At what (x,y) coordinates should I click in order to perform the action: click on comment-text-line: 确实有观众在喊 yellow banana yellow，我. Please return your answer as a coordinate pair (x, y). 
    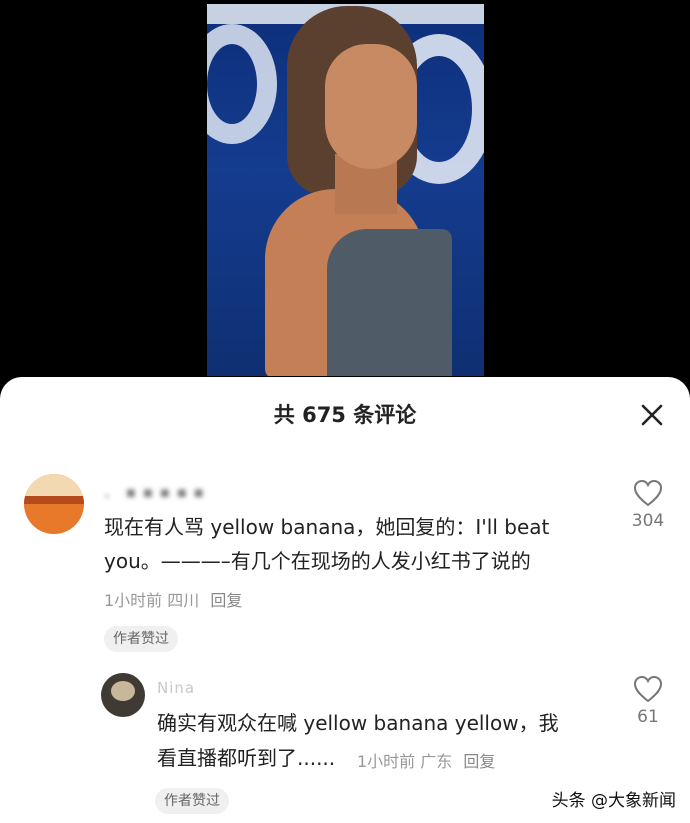
    Looking at the image, I should click on (358, 723).